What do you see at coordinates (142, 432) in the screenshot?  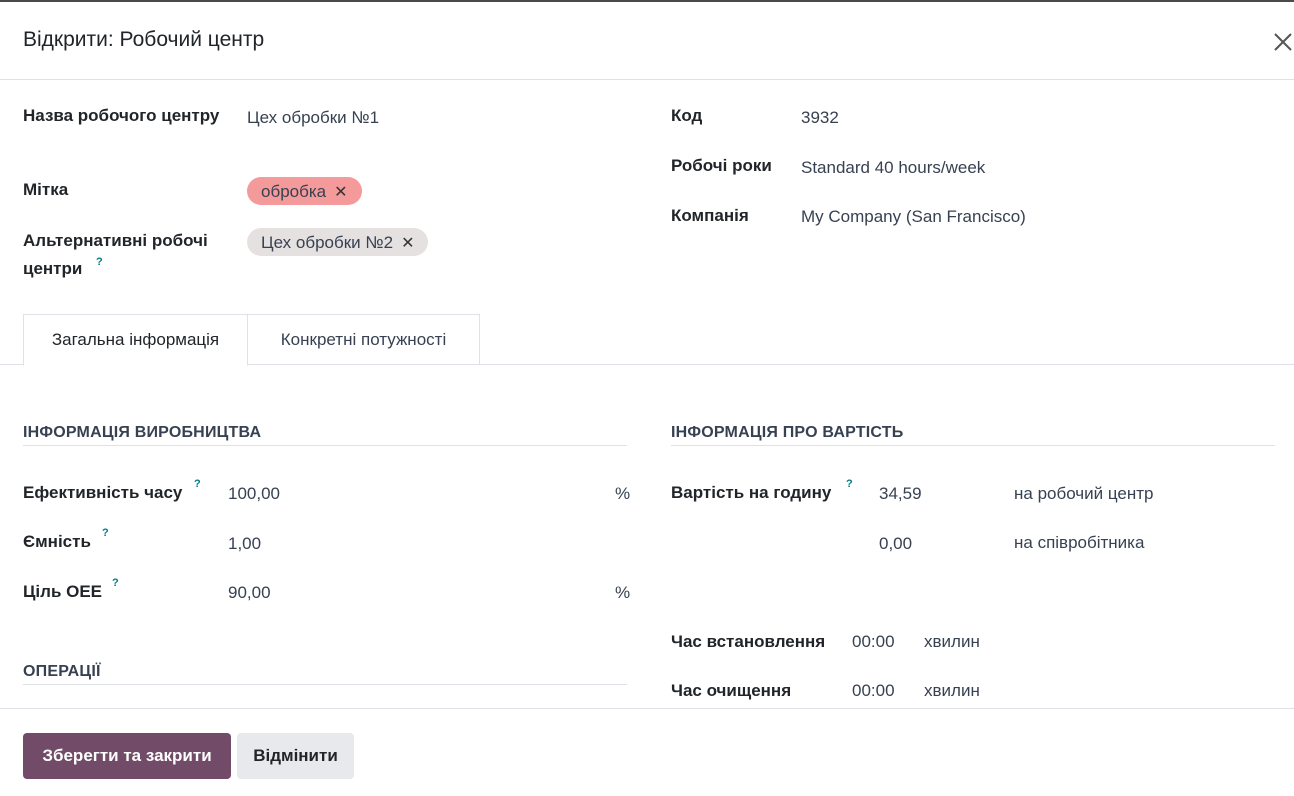 I see `production-section-title: ІНФОРМАЦІЯ ВИРОБНИЦТВА` at bounding box center [142, 432].